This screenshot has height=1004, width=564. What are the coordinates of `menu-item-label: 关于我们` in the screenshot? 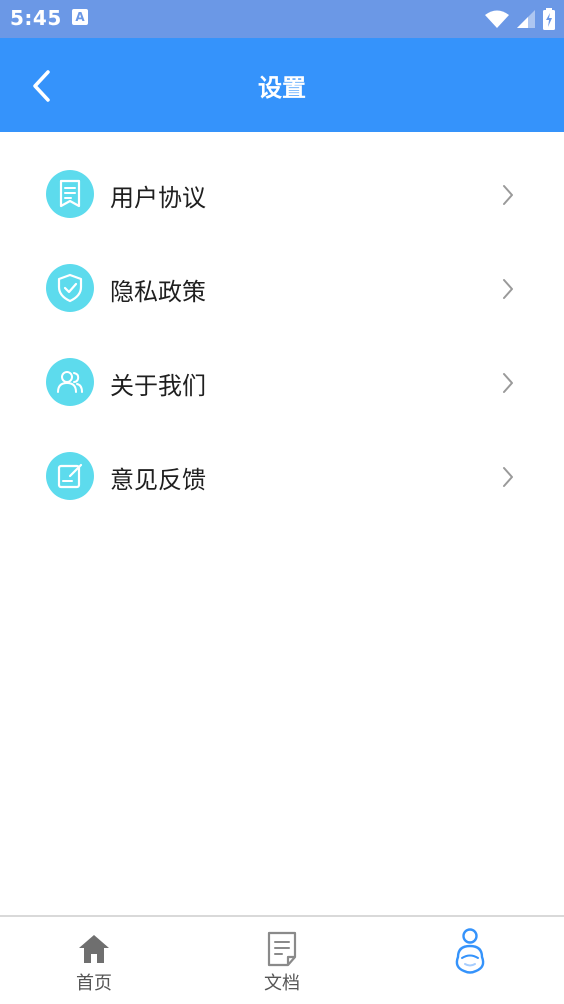 It's located at (158, 385).